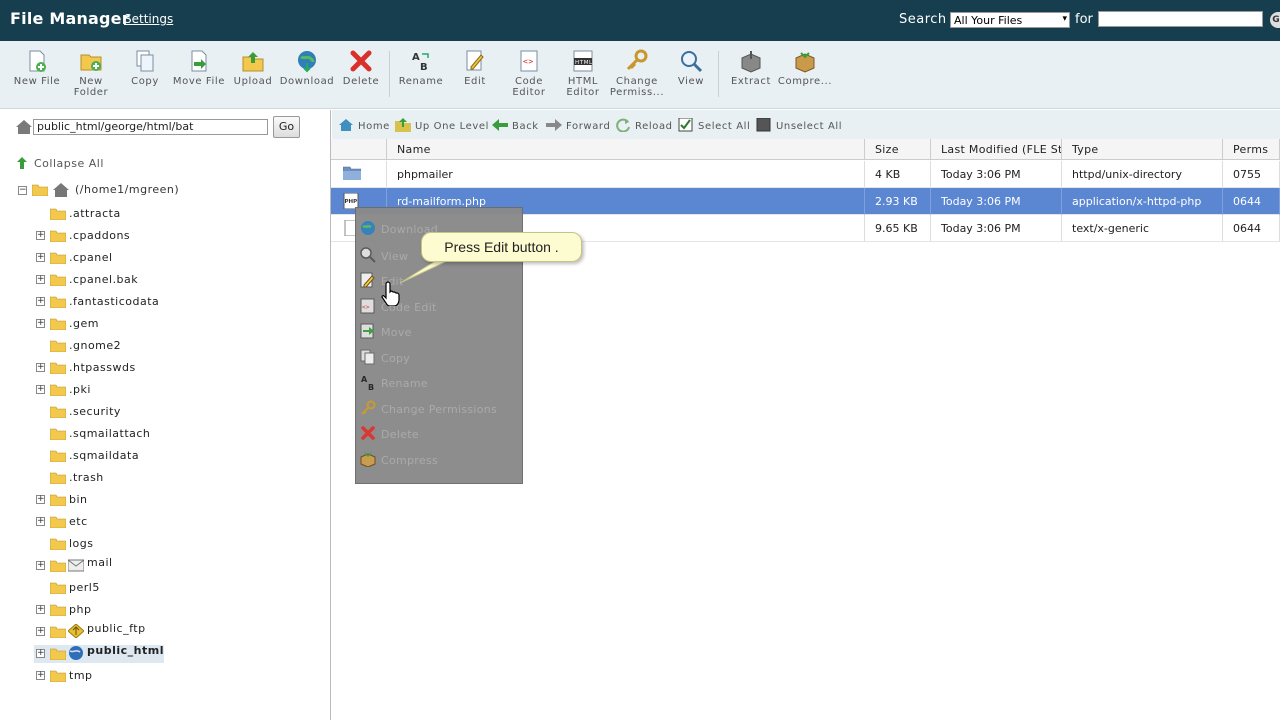  Describe the element at coordinates (1142, 174) in the screenshot. I see `row-type: httpd/unix-directory` at that location.